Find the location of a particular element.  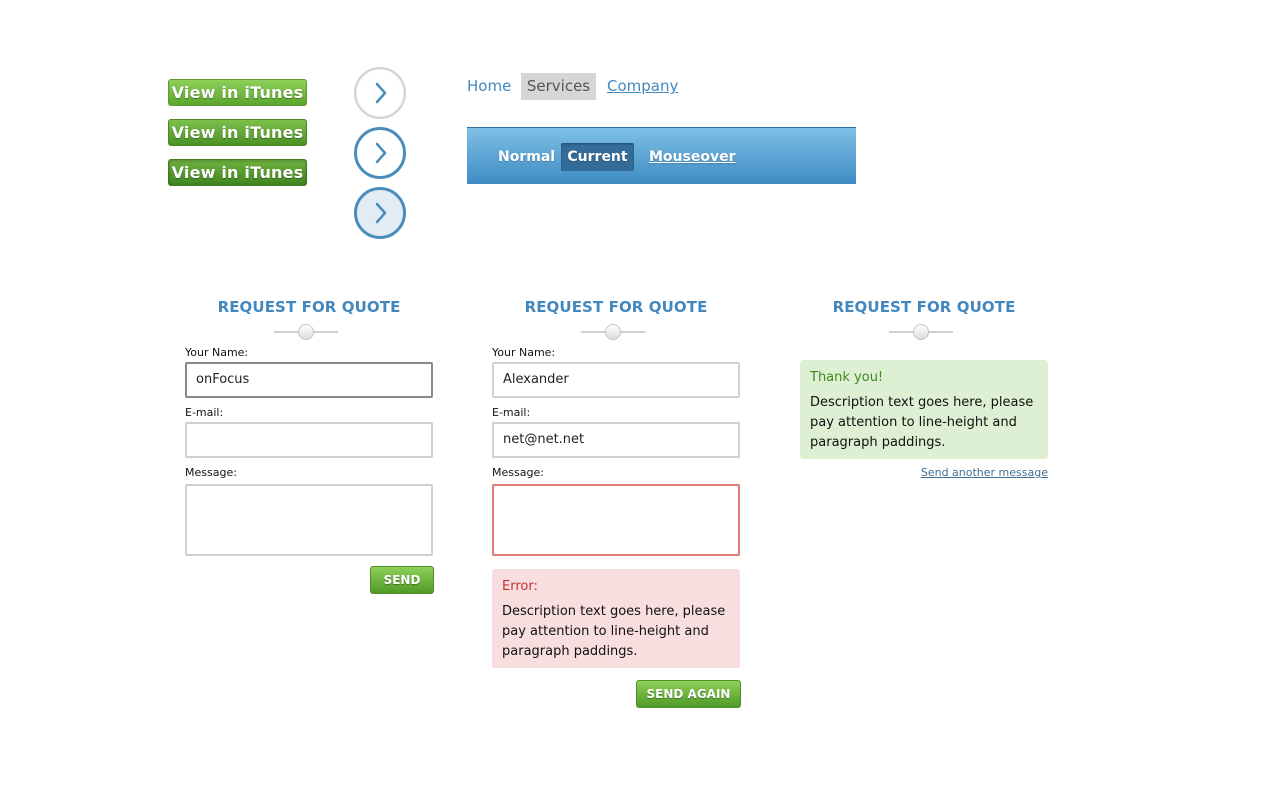

view-in-itunes-button-hover: View in iTunes is located at coordinates (237, 132).